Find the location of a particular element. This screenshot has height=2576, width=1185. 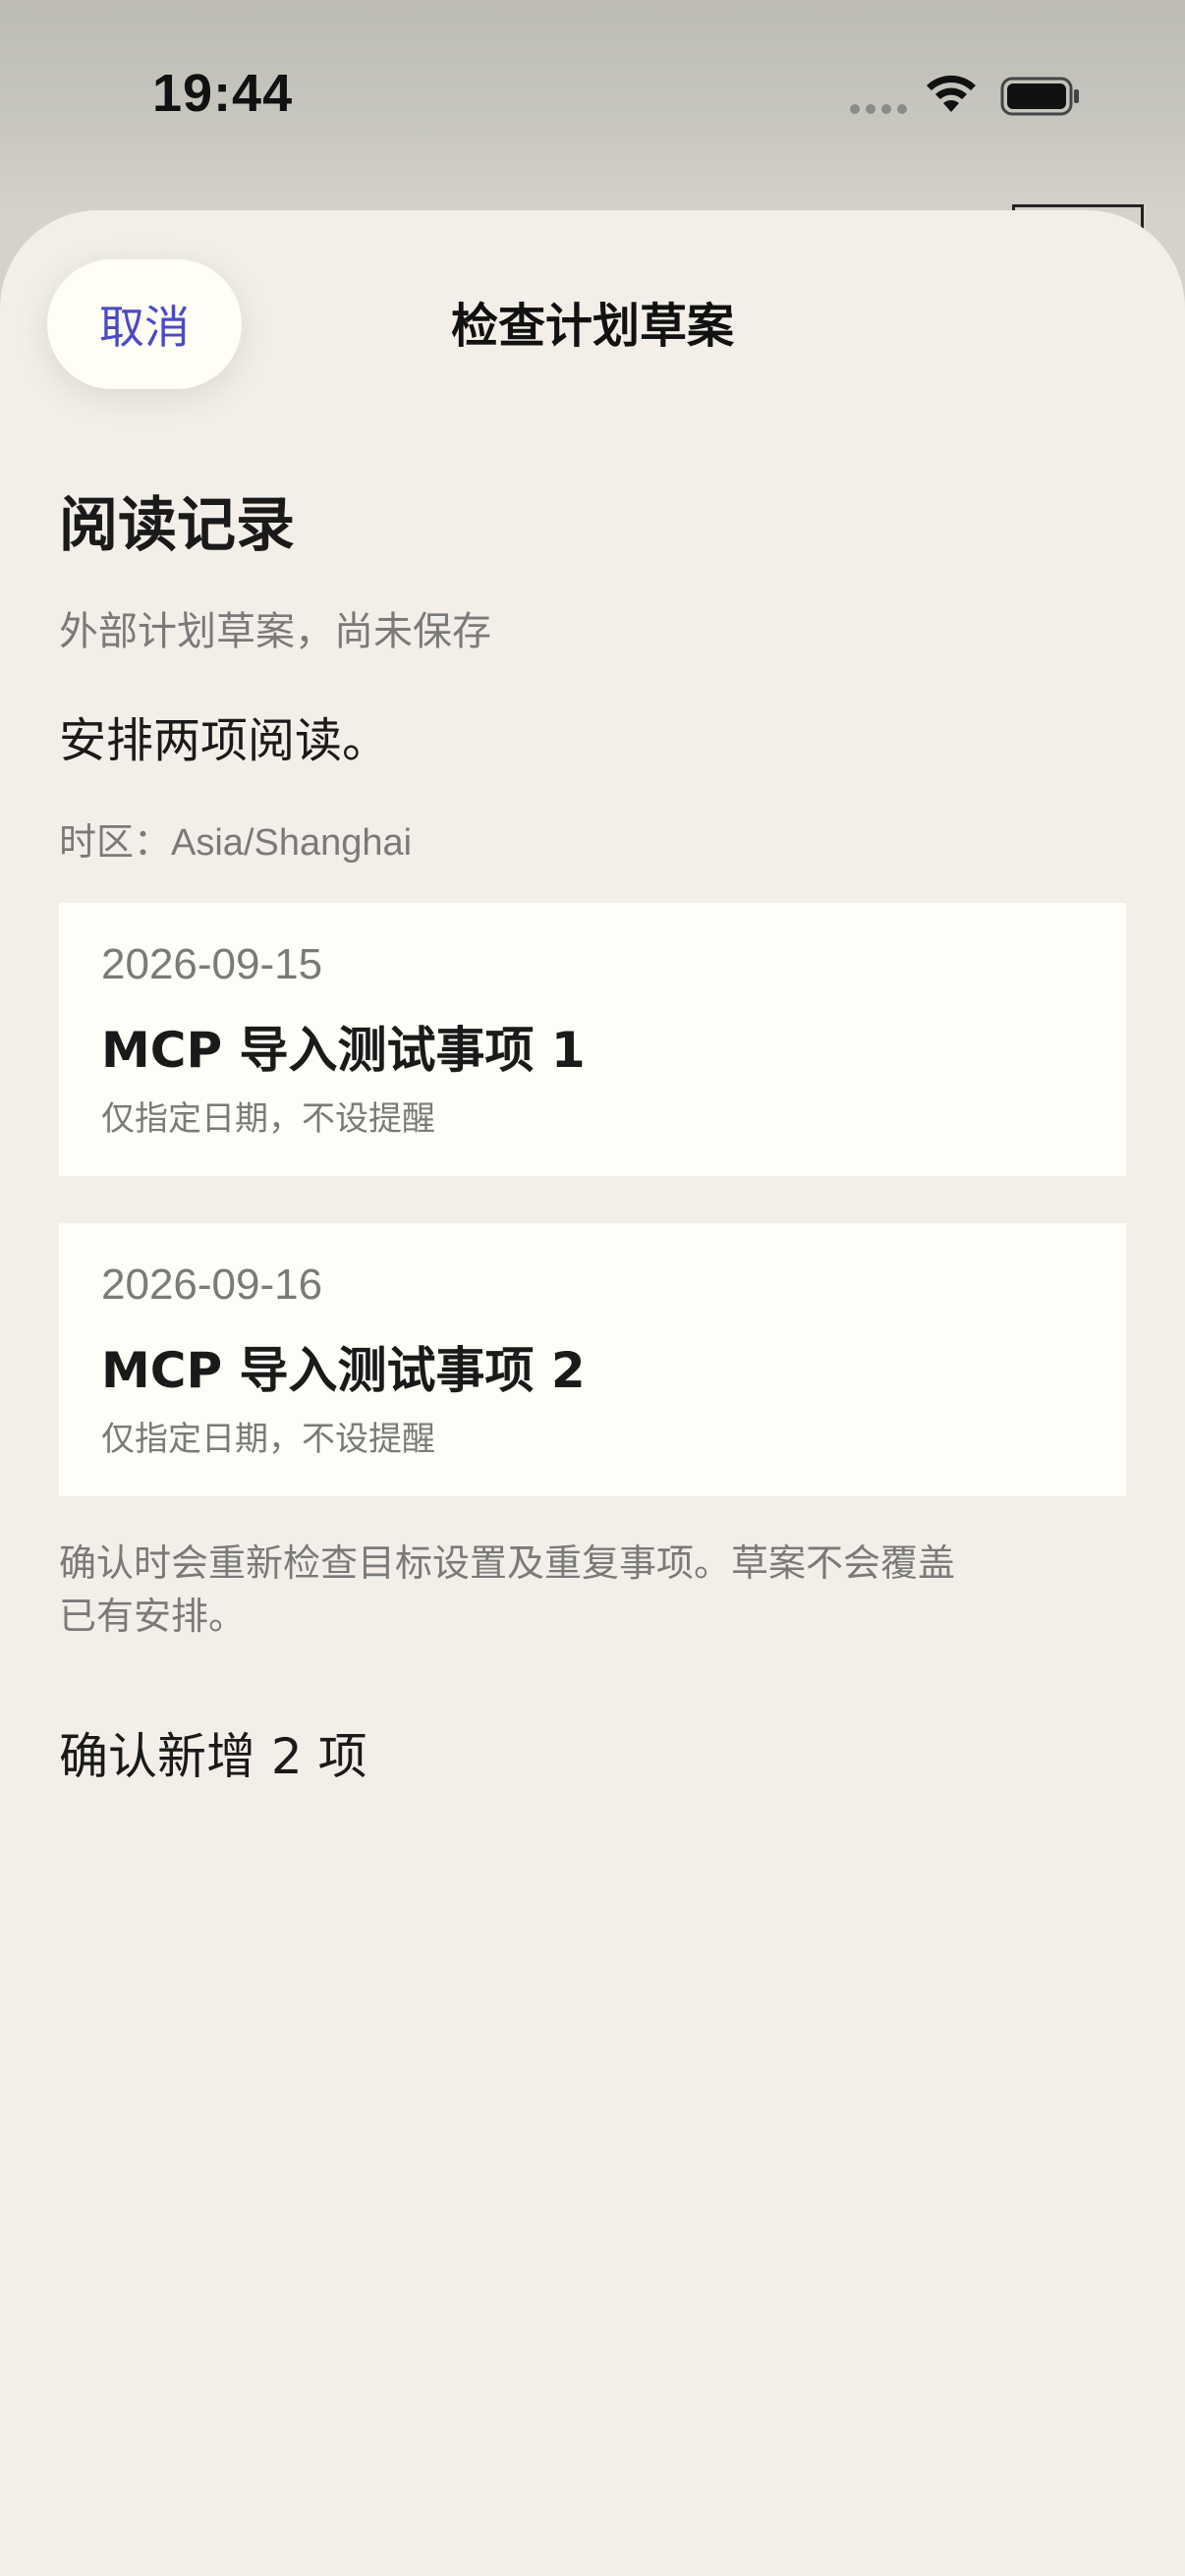

sheet-title: 检查计划草案 is located at coordinates (592, 326).